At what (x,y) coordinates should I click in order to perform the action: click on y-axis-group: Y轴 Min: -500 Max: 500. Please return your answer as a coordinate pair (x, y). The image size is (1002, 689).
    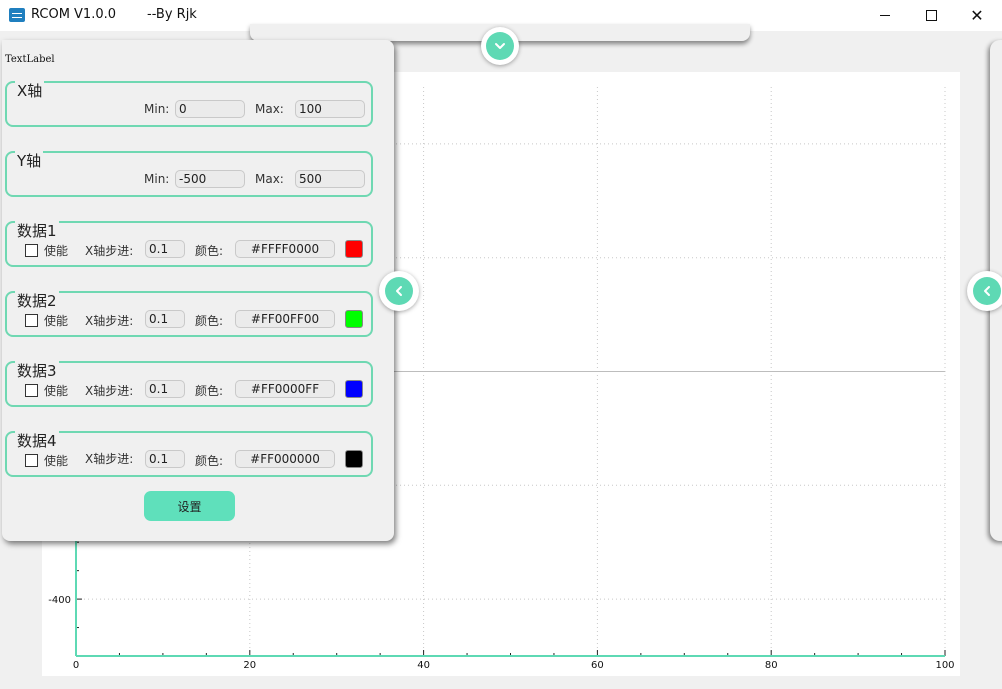
    Looking at the image, I should click on (189, 173).